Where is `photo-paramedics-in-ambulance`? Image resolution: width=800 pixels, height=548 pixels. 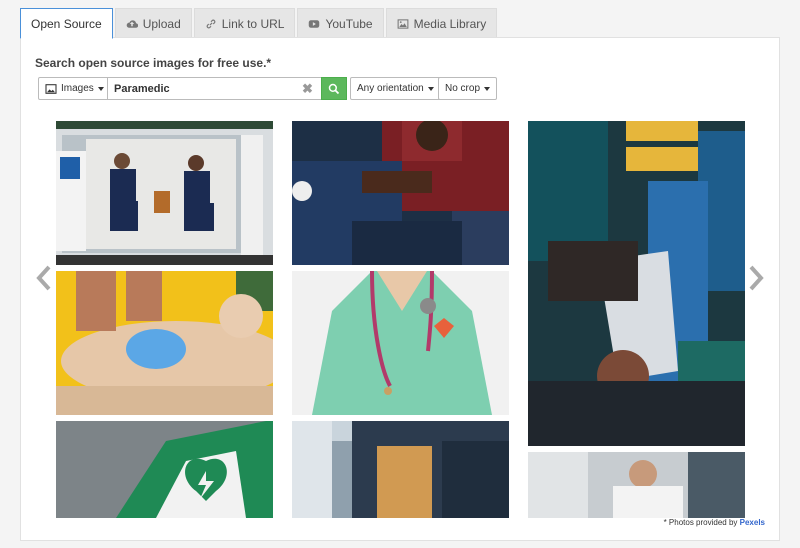 photo-paramedics-in-ambulance is located at coordinates (164, 193).